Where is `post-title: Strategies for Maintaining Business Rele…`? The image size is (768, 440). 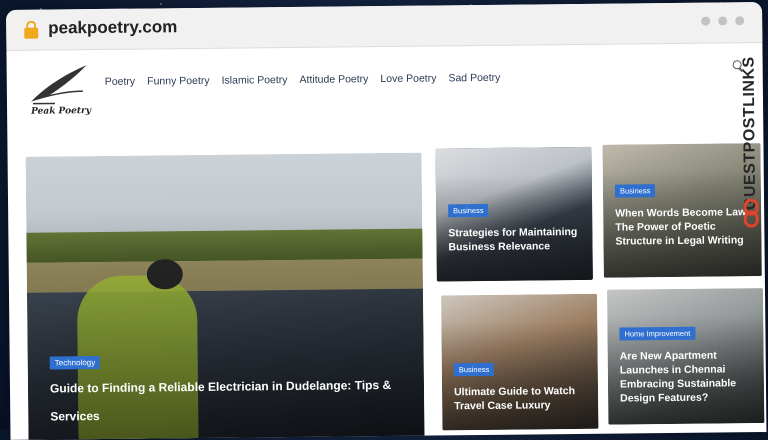 post-title: Strategies for Maintaining Business Rele… is located at coordinates (515, 239).